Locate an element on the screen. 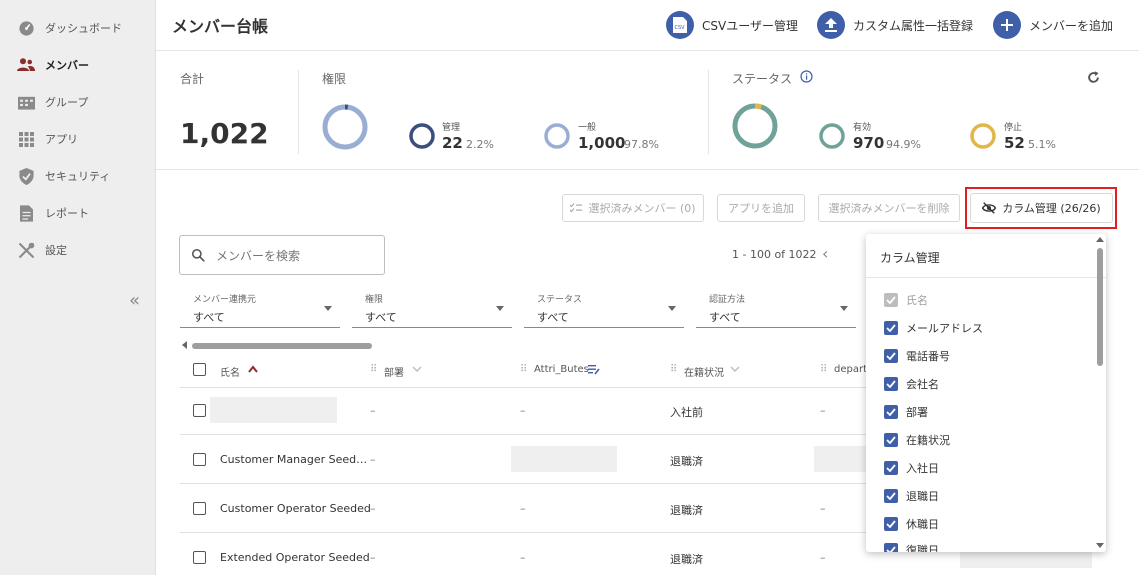 Image resolution: width=1139 pixels, height=575 pixels. stopped-count: 52 is located at coordinates (1014, 143).